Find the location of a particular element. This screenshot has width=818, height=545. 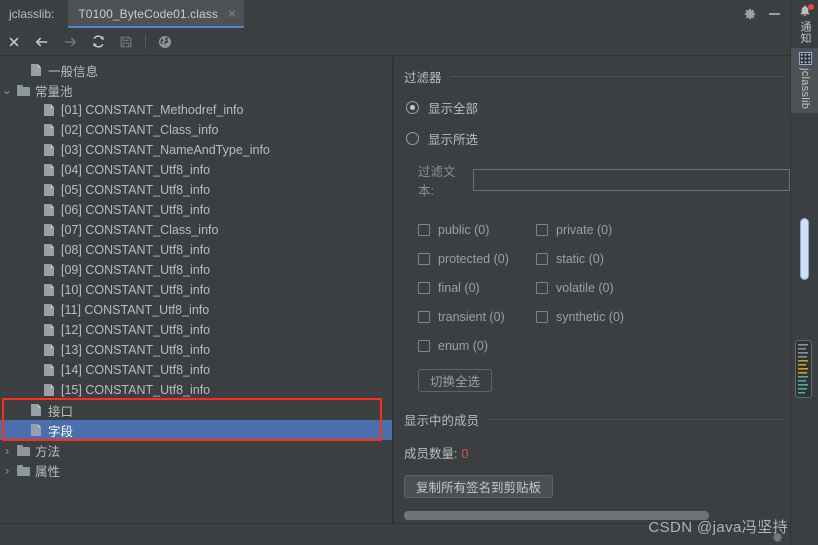

tree-row: [08] CONSTANT_Utf8_info is located at coordinates (196, 250).